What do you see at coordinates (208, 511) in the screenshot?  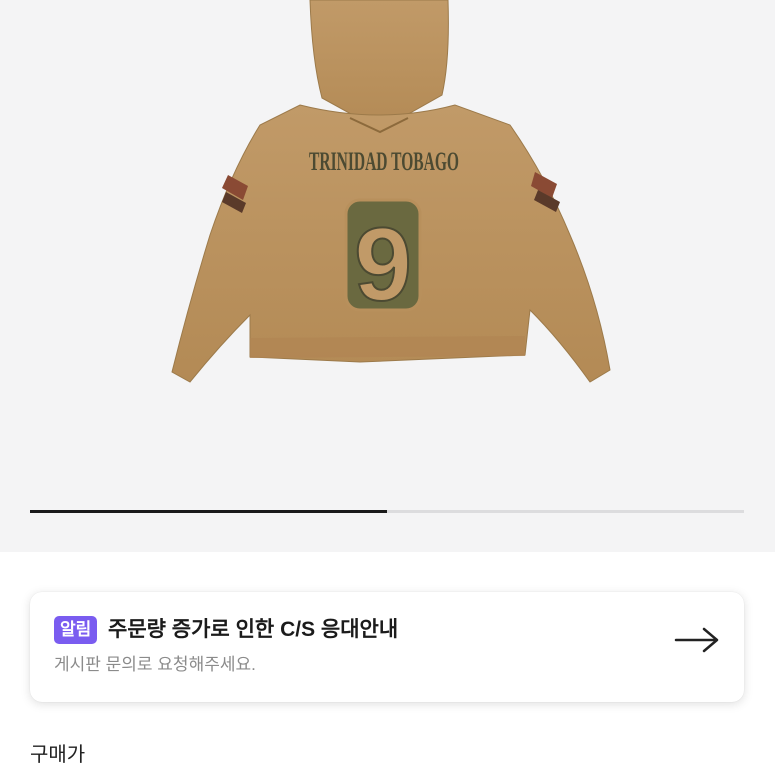 I see `image-progress-fill` at bounding box center [208, 511].